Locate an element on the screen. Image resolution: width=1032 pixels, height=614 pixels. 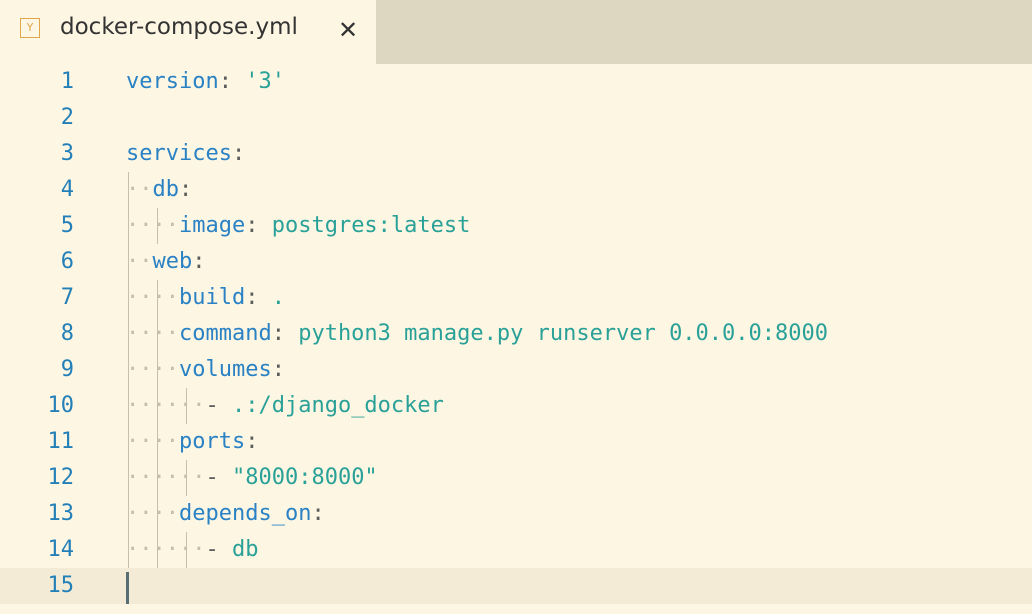
yaml-key: volumes is located at coordinates (225, 369).